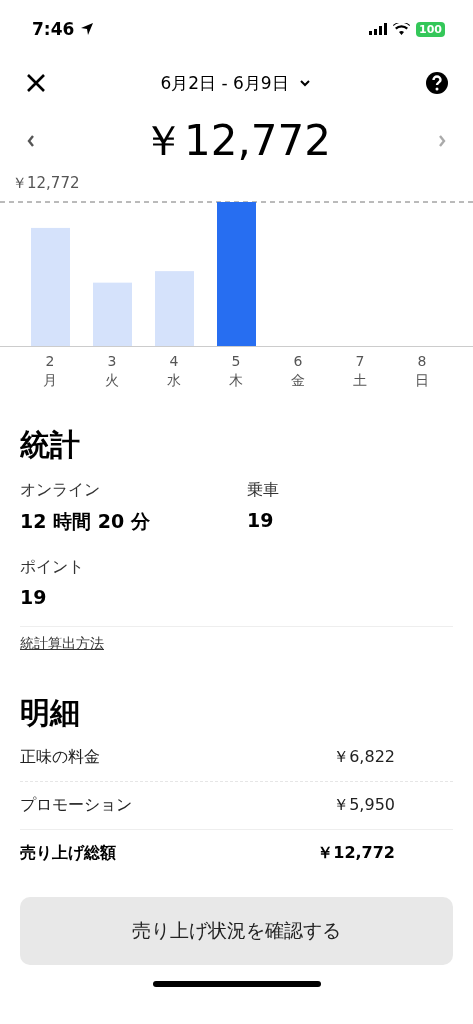 The width and height of the screenshot is (473, 1024). What do you see at coordinates (422, 371) in the screenshot?
I see `day-label: 8 日` at bounding box center [422, 371].